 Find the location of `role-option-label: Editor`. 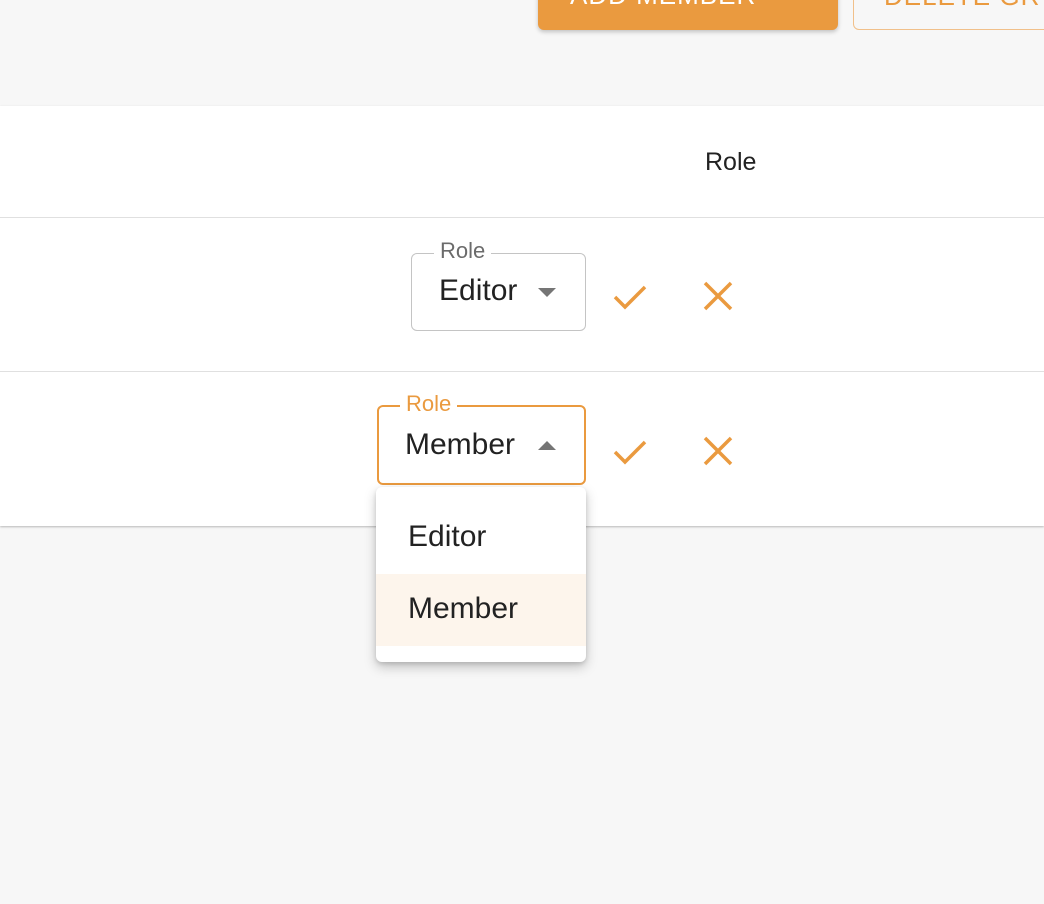

role-option-label: Editor is located at coordinates (447, 536).